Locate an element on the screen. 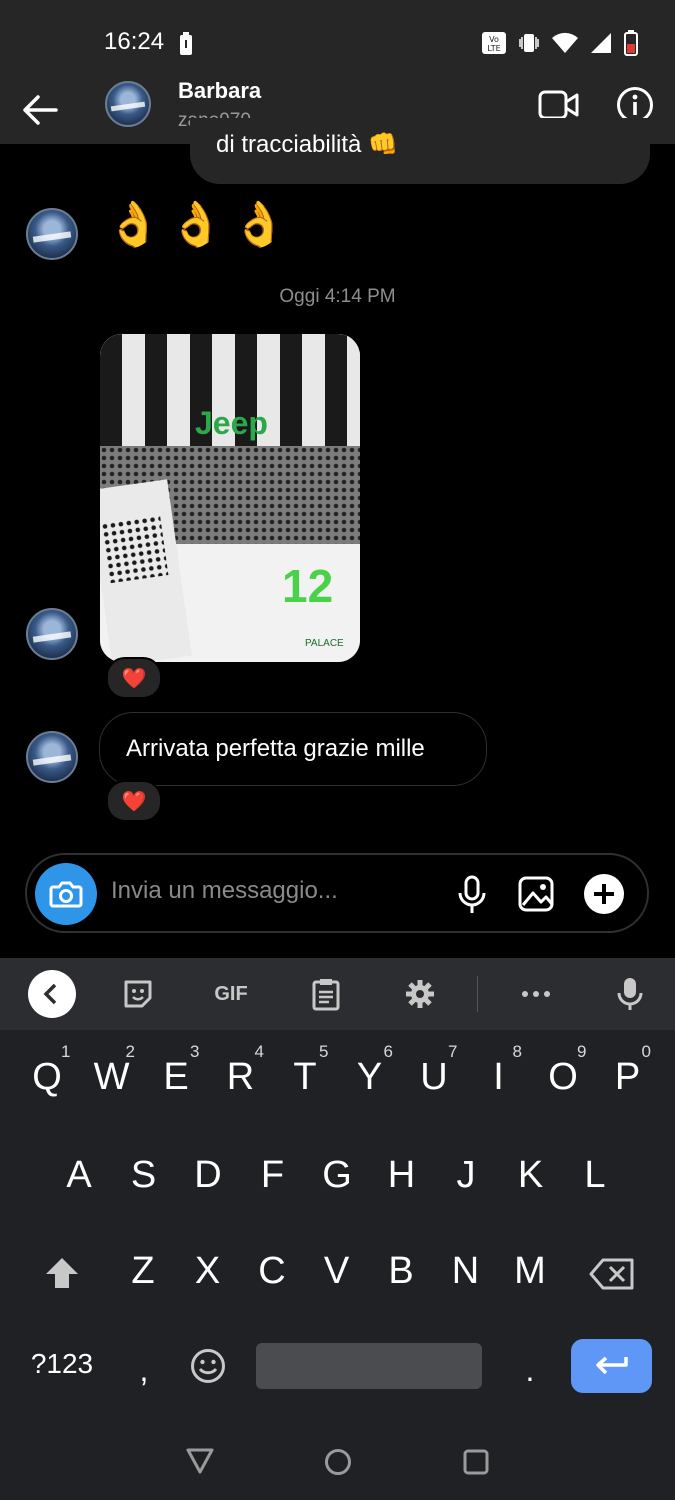 The height and width of the screenshot is (1500, 675). key-c: C is located at coordinates (272, 1271).